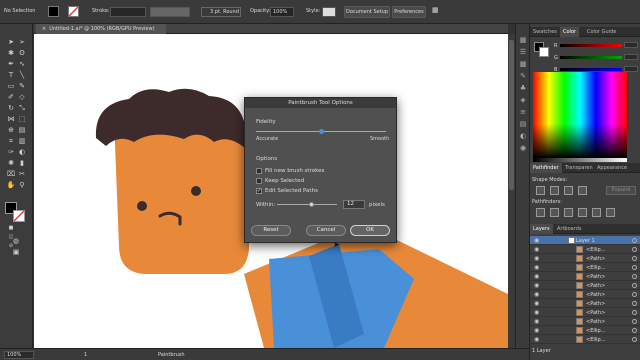  Describe the element at coordinates (409, 12) in the screenshot. I see `preferences-button: Preferences` at that location.